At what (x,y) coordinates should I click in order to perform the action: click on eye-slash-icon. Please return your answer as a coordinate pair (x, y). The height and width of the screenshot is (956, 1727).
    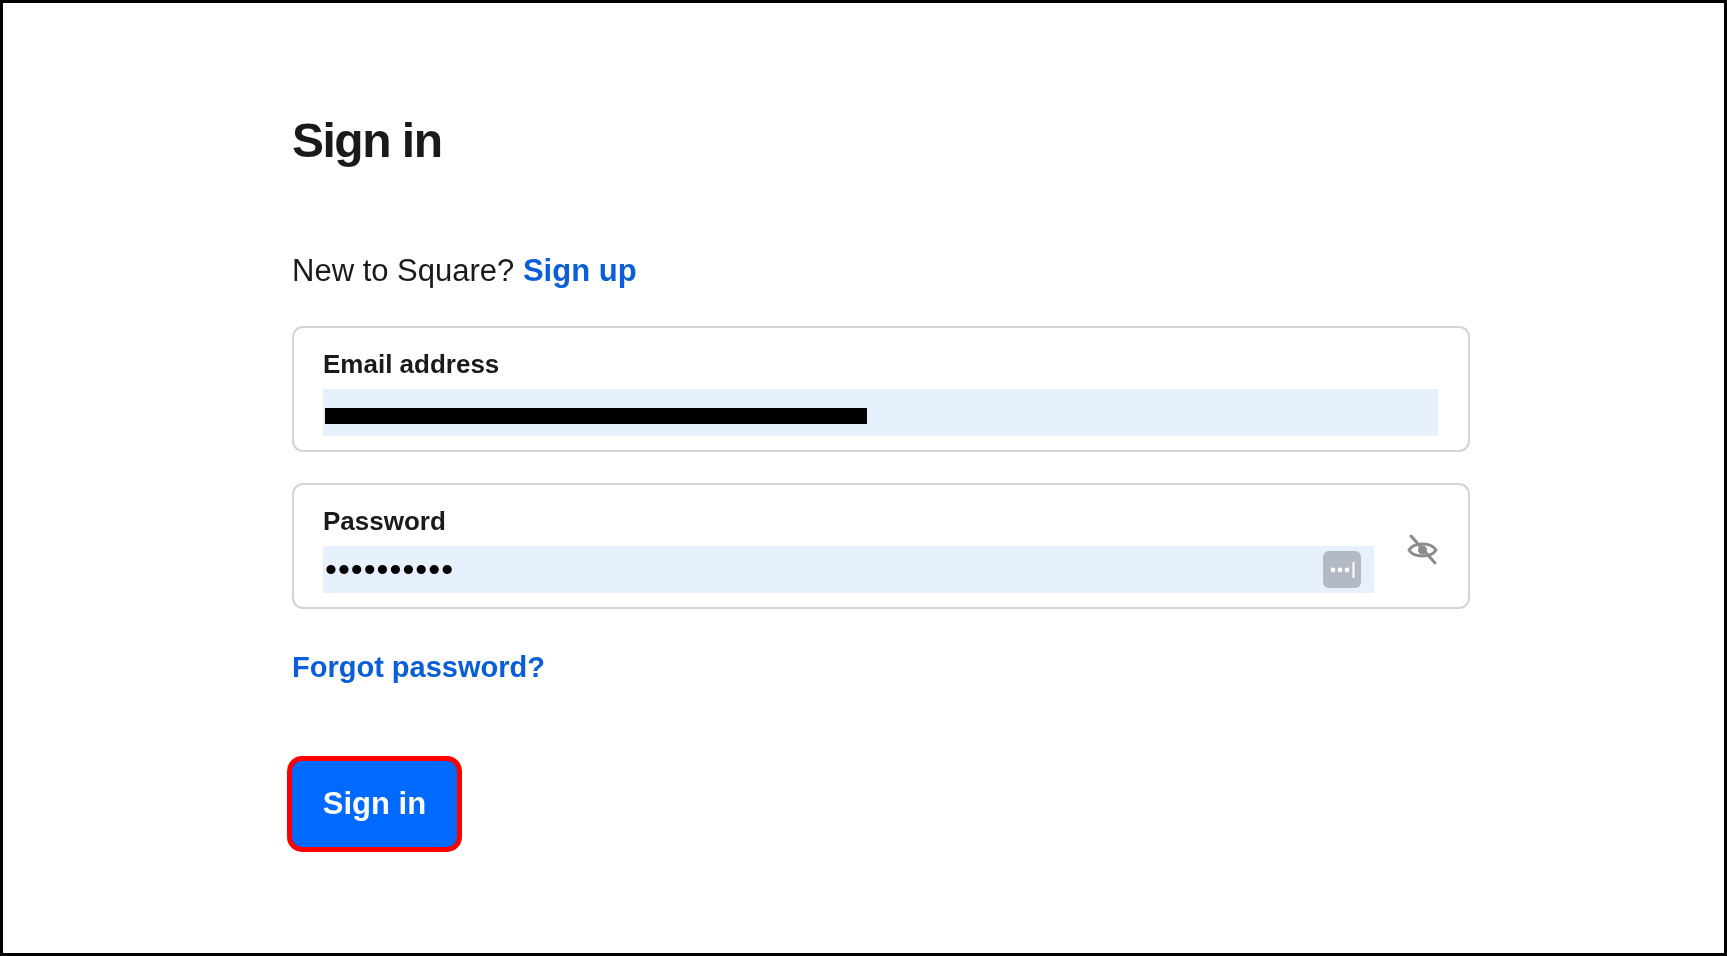
    Looking at the image, I should click on (1422, 549).